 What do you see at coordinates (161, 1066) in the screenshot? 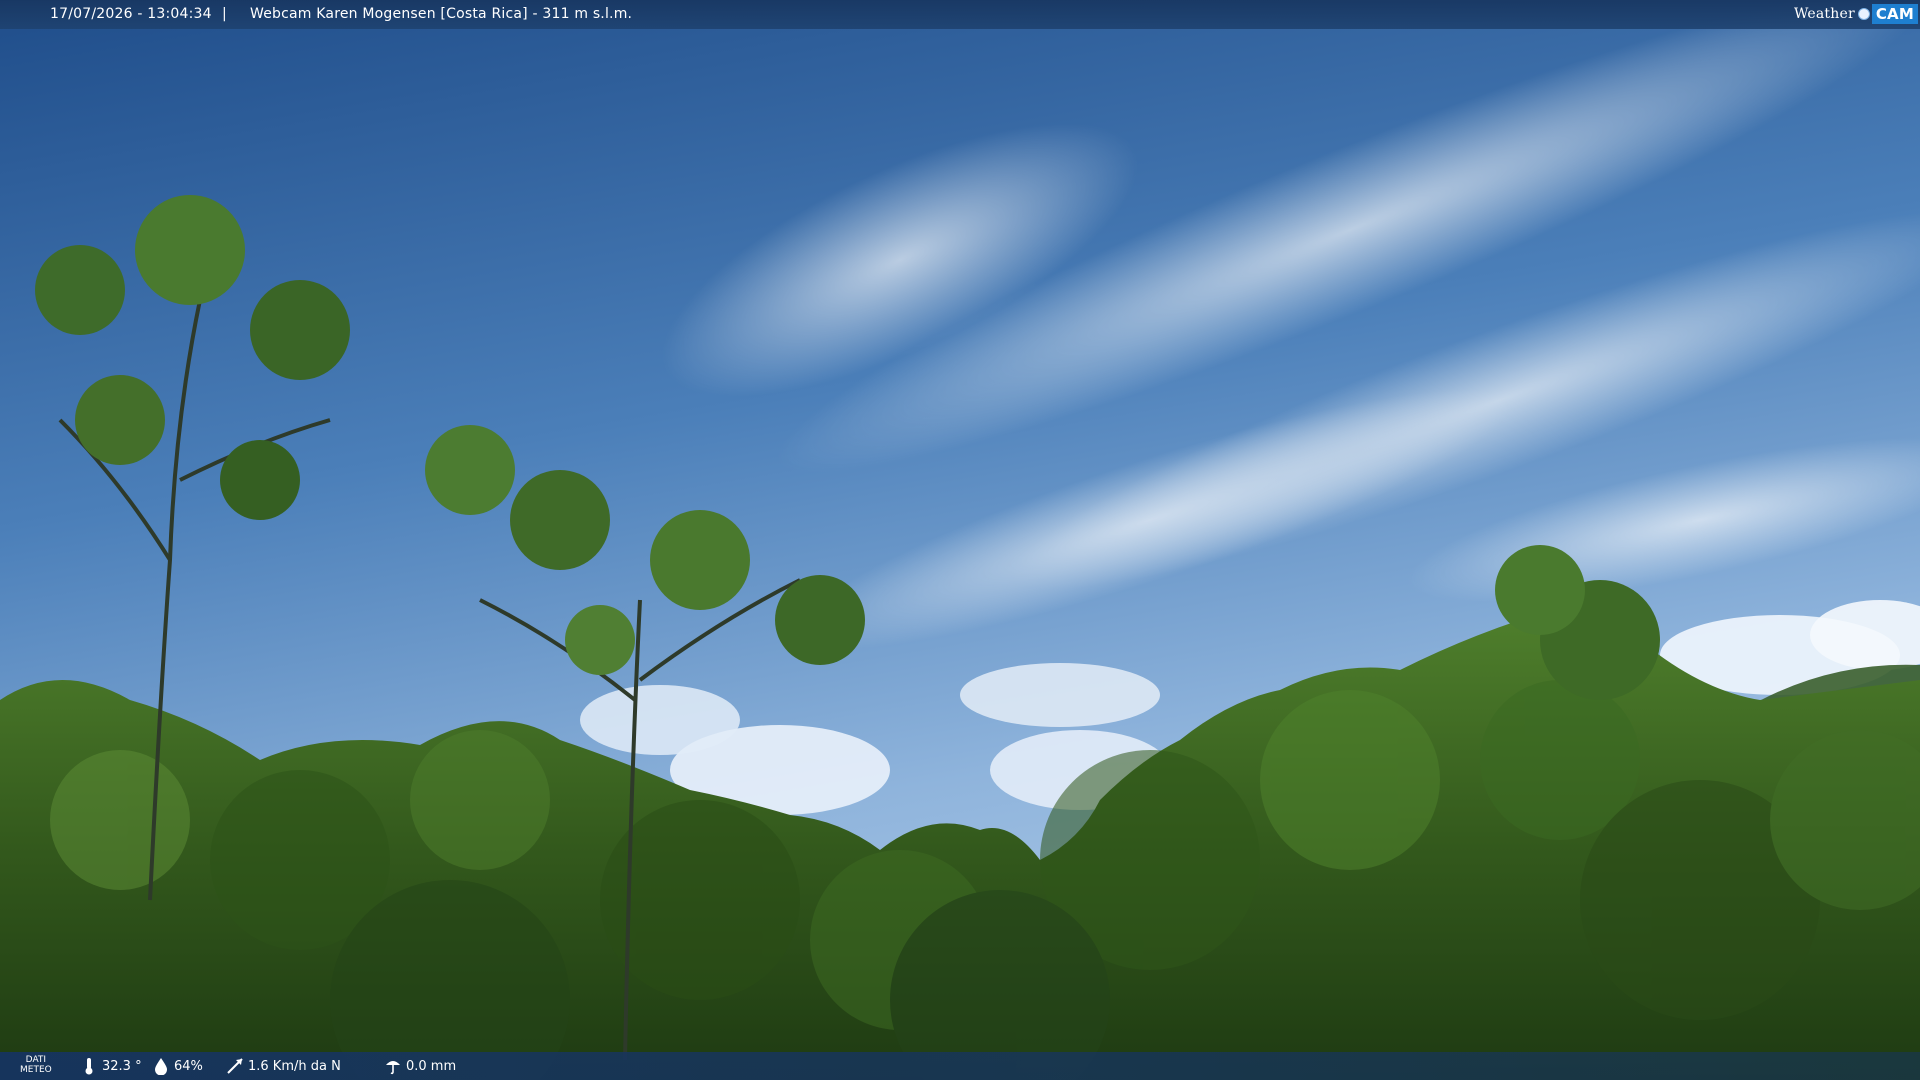
I see `humidity-icon` at bounding box center [161, 1066].